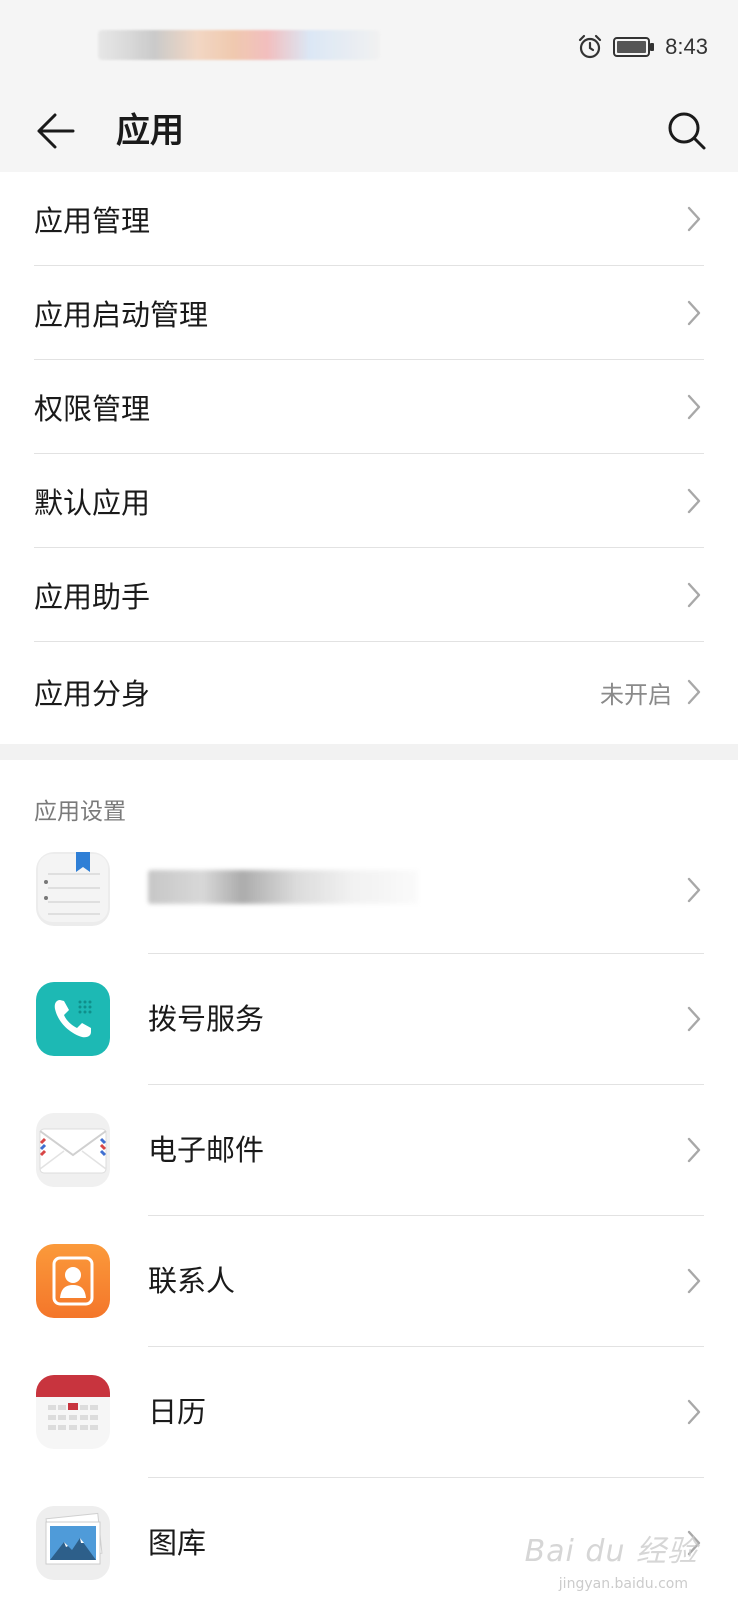 The height and width of the screenshot is (1600, 738). I want to click on arrow-left-icon, so click(56, 131).